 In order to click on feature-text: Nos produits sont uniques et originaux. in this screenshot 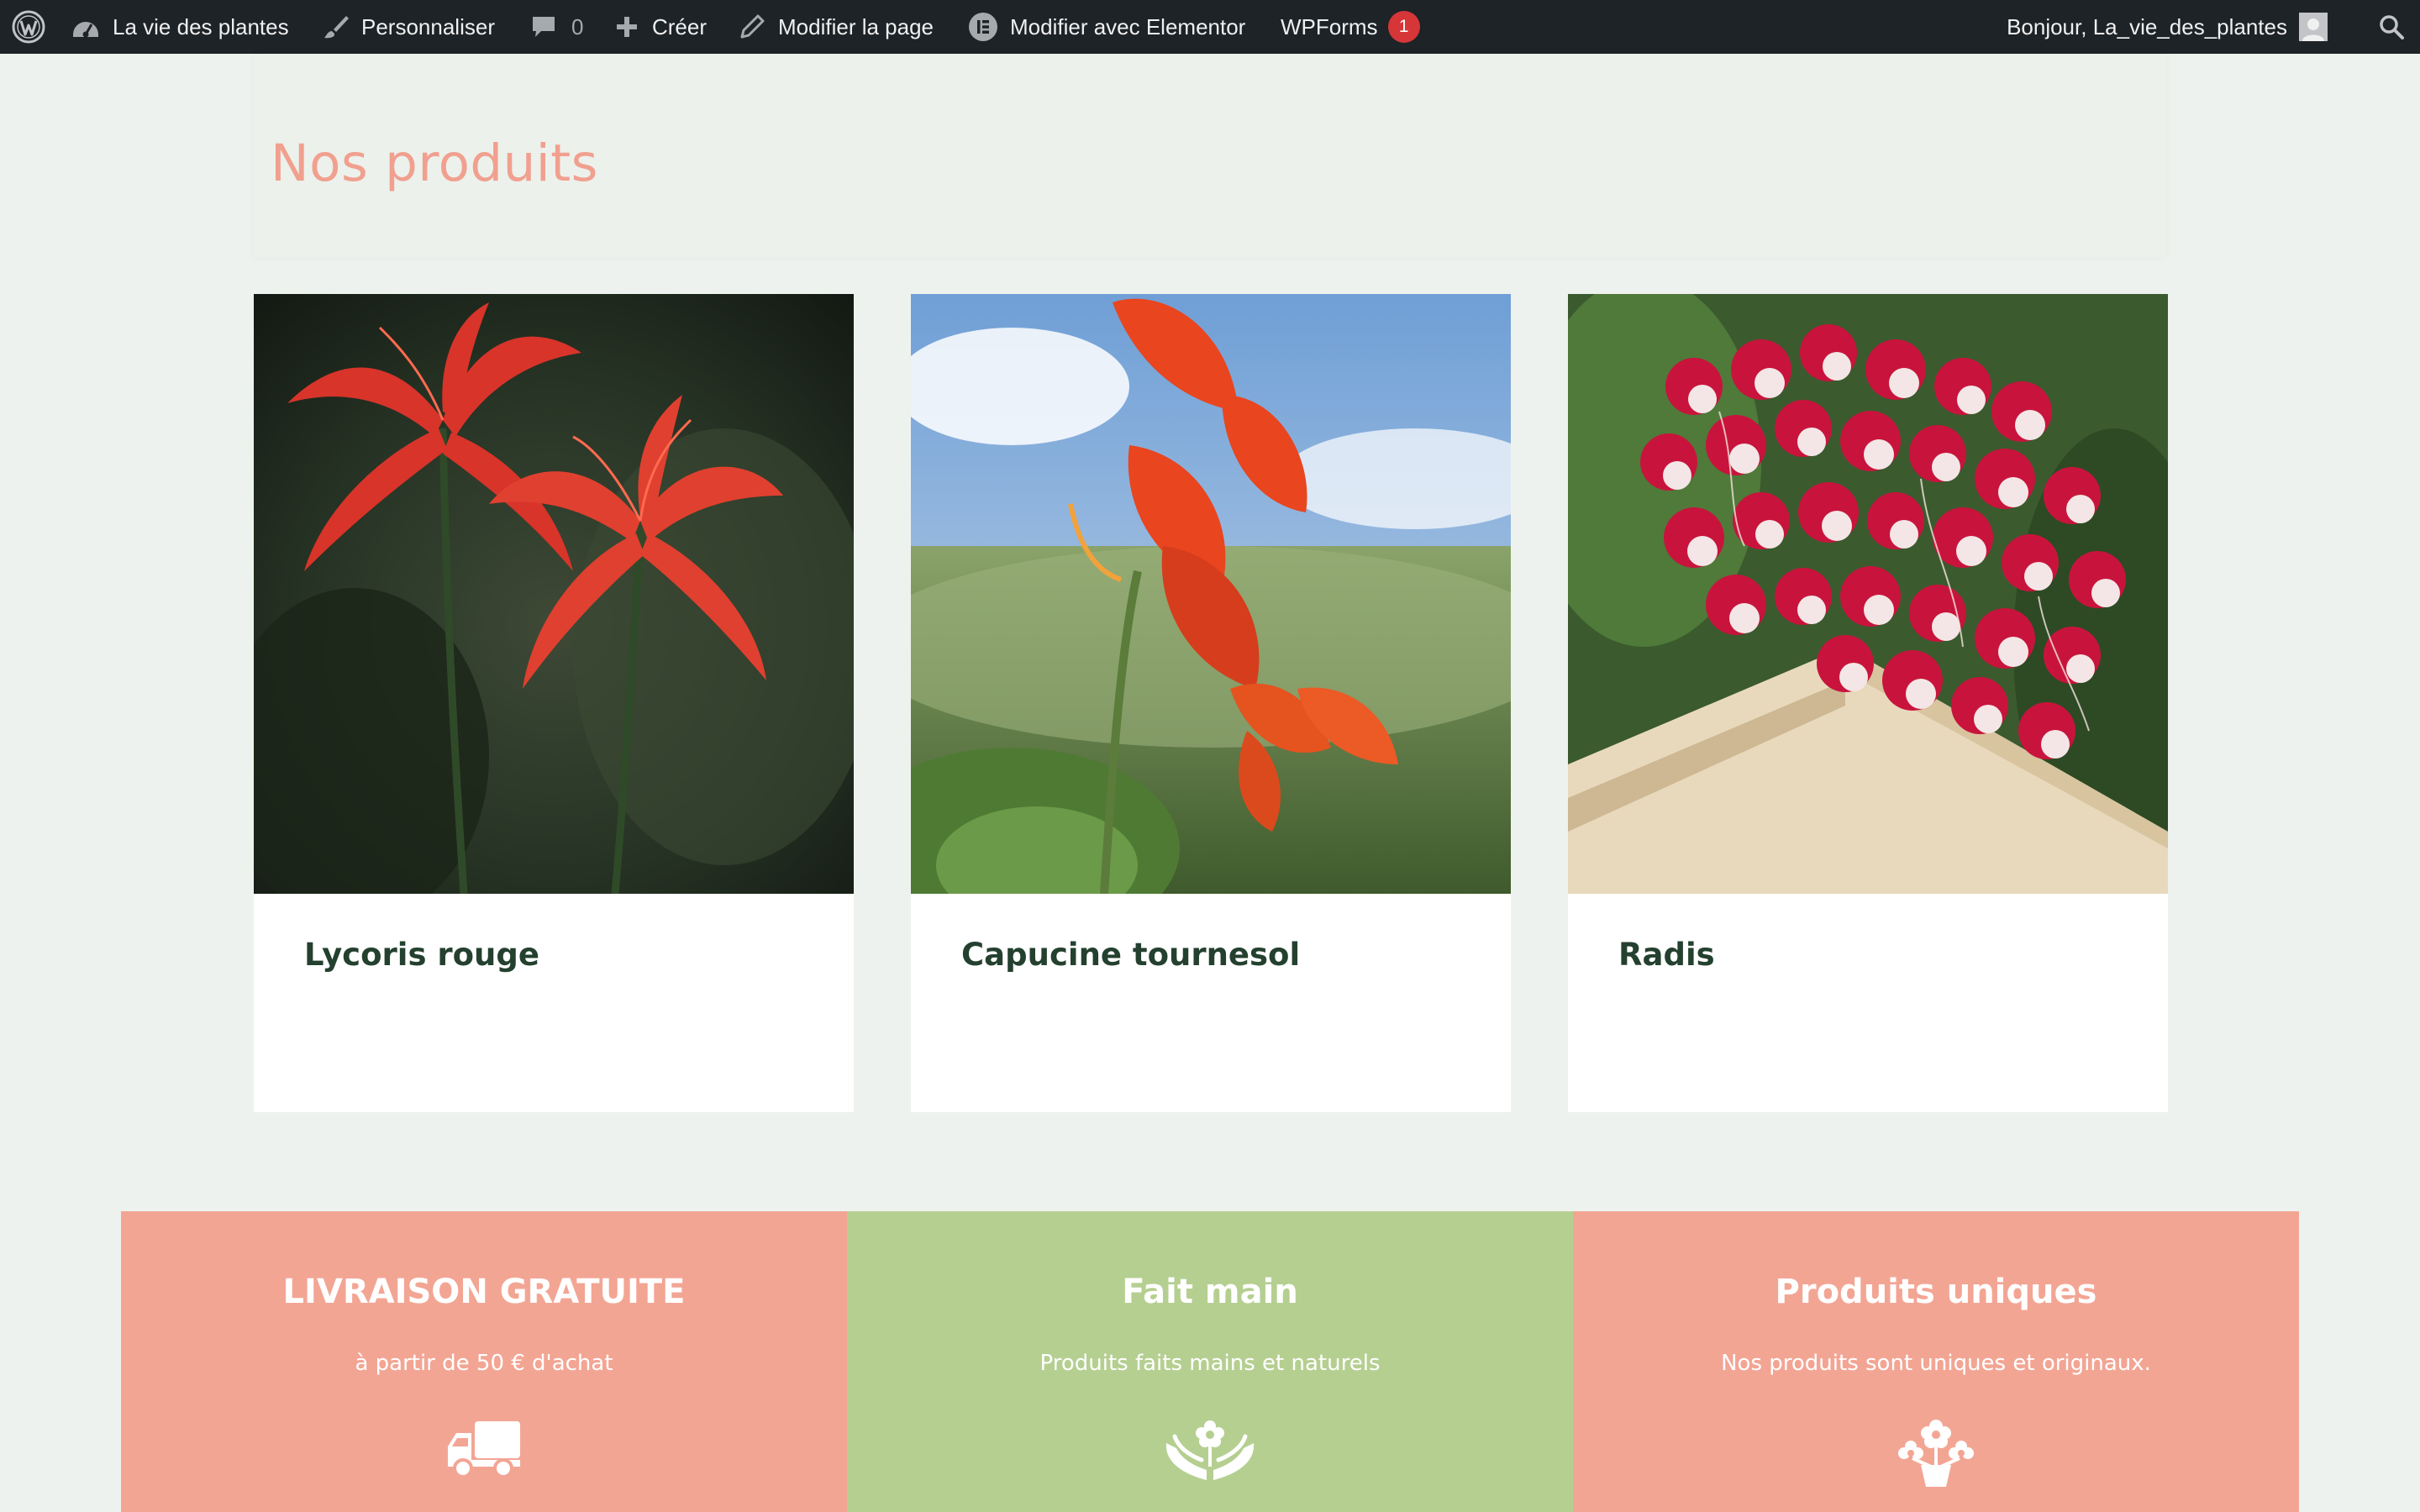, I will do `click(1936, 1363)`.